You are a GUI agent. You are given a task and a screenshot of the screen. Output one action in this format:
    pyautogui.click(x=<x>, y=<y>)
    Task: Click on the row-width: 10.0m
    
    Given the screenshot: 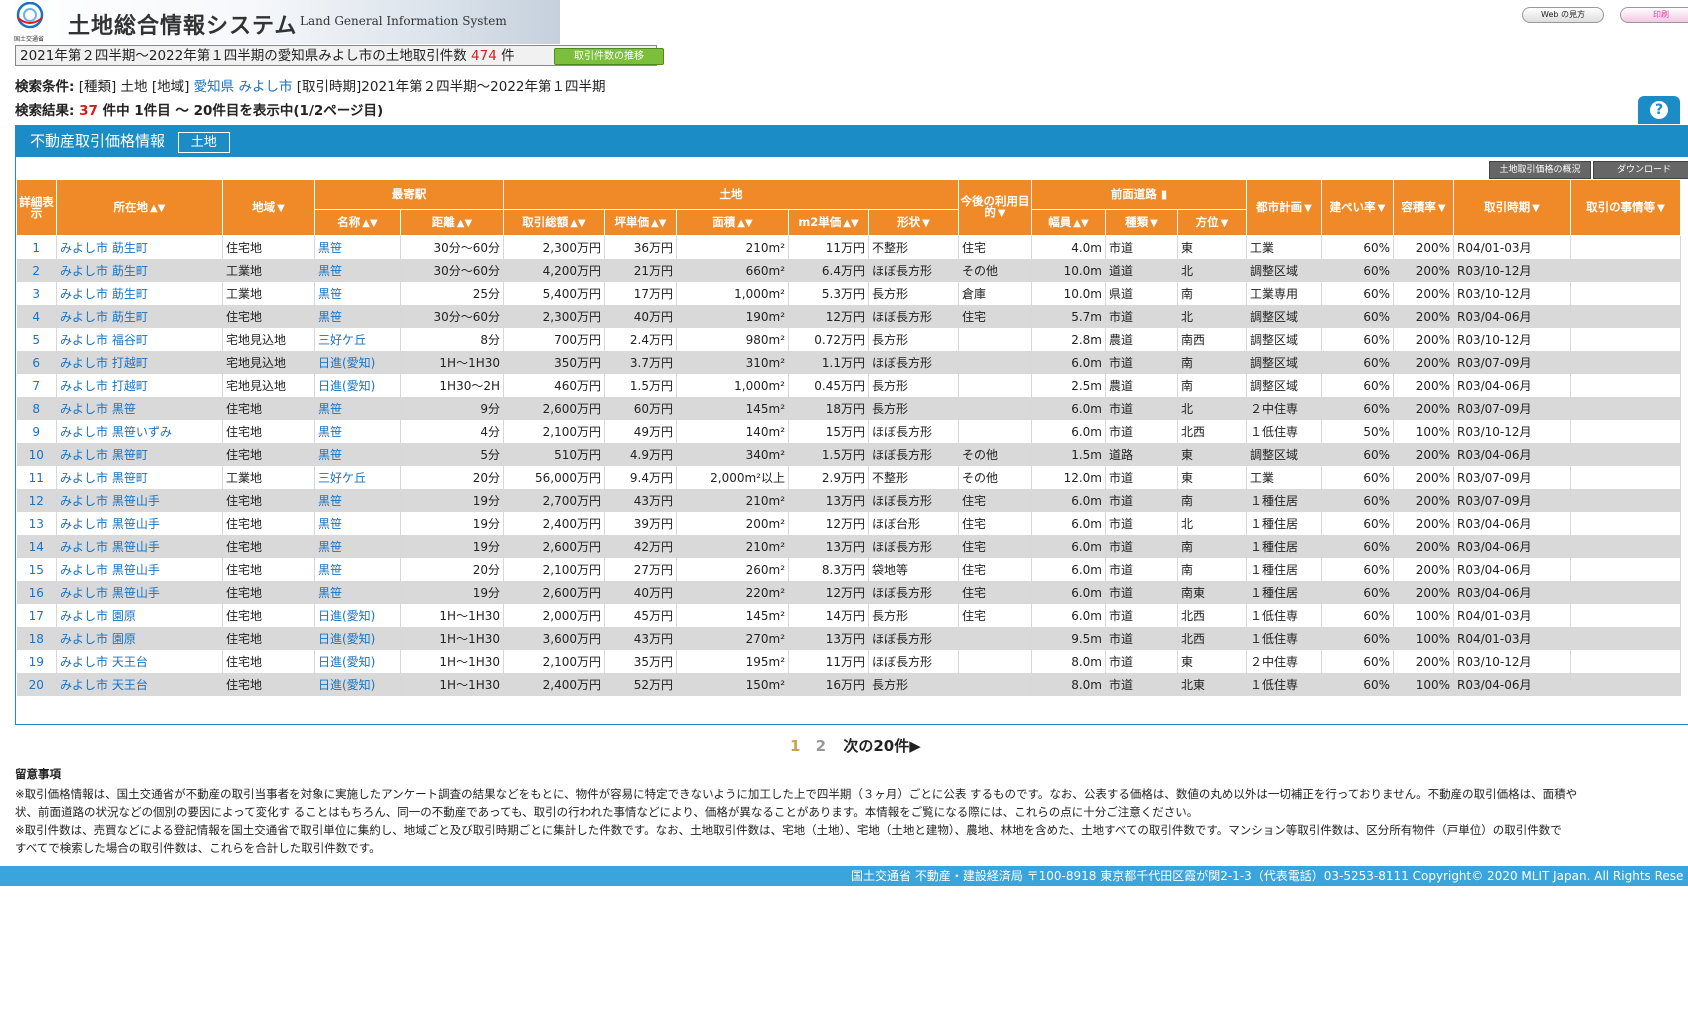 What is the action you would take?
    pyautogui.click(x=1068, y=270)
    